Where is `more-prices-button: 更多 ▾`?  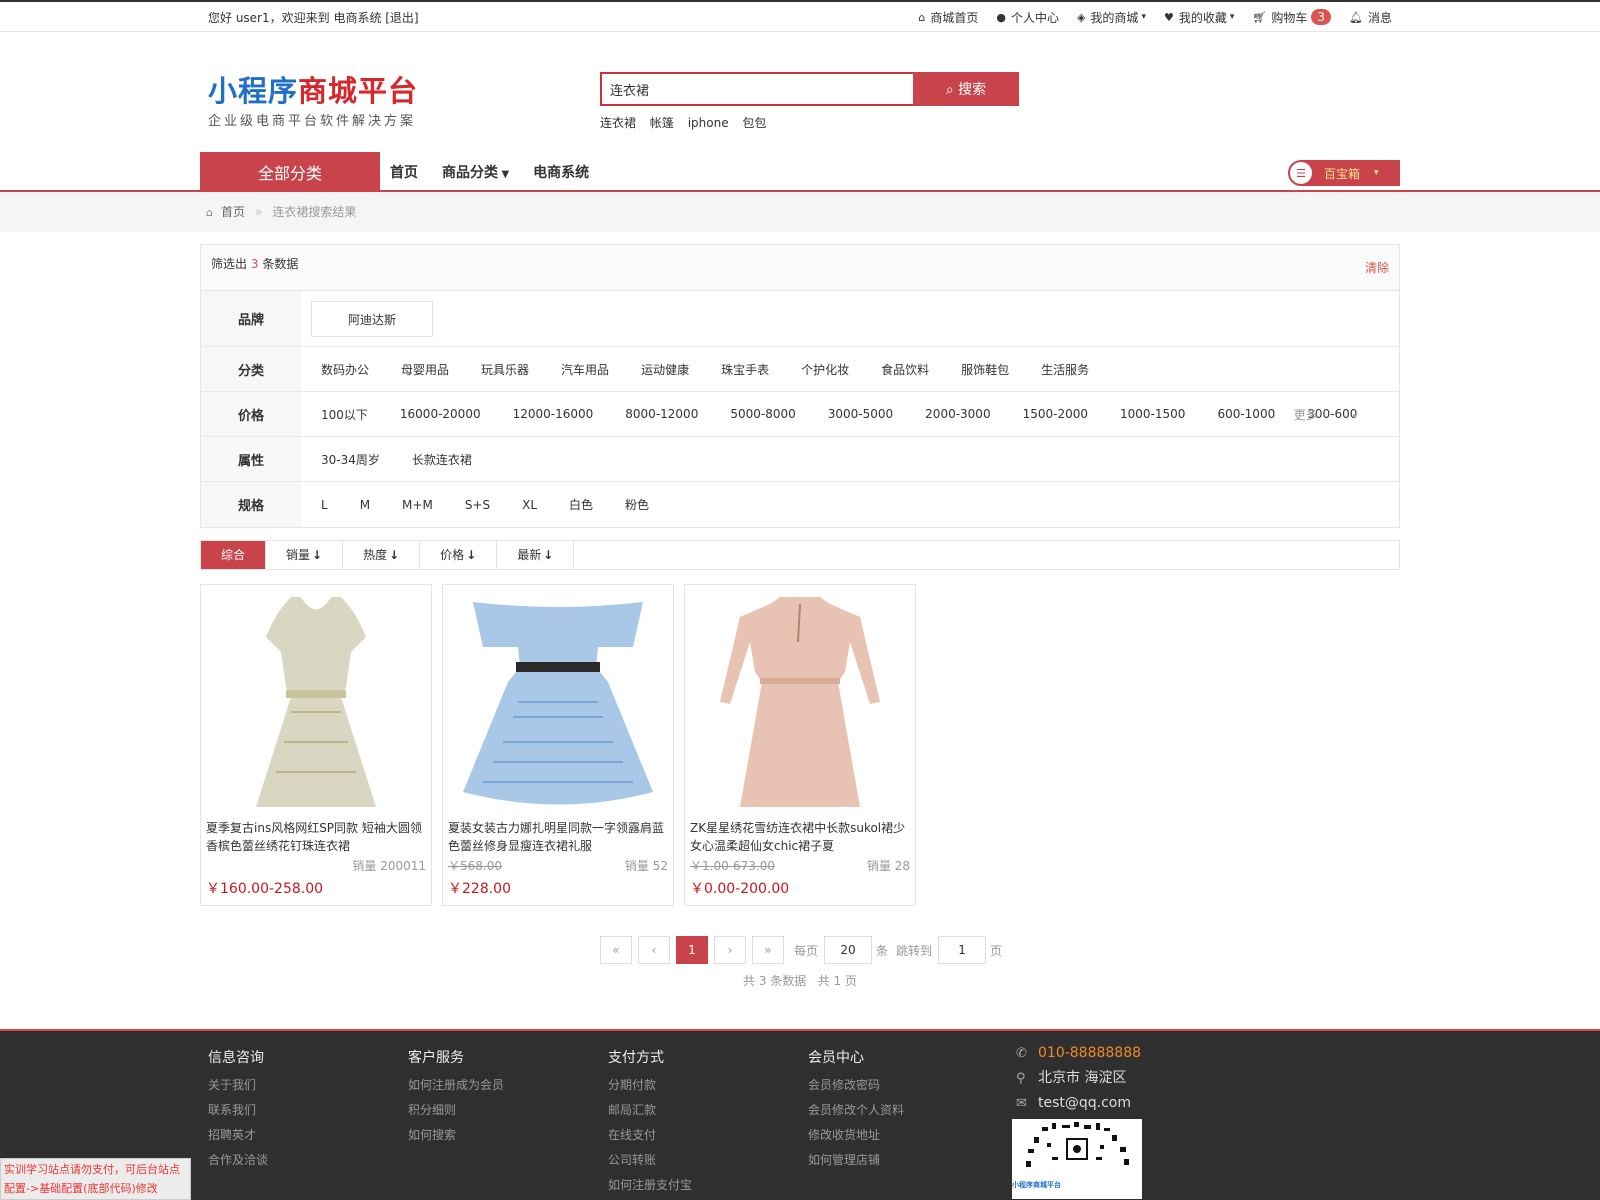 more-prices-button: 更多 ▾ is located at coordinates (1341, 414).